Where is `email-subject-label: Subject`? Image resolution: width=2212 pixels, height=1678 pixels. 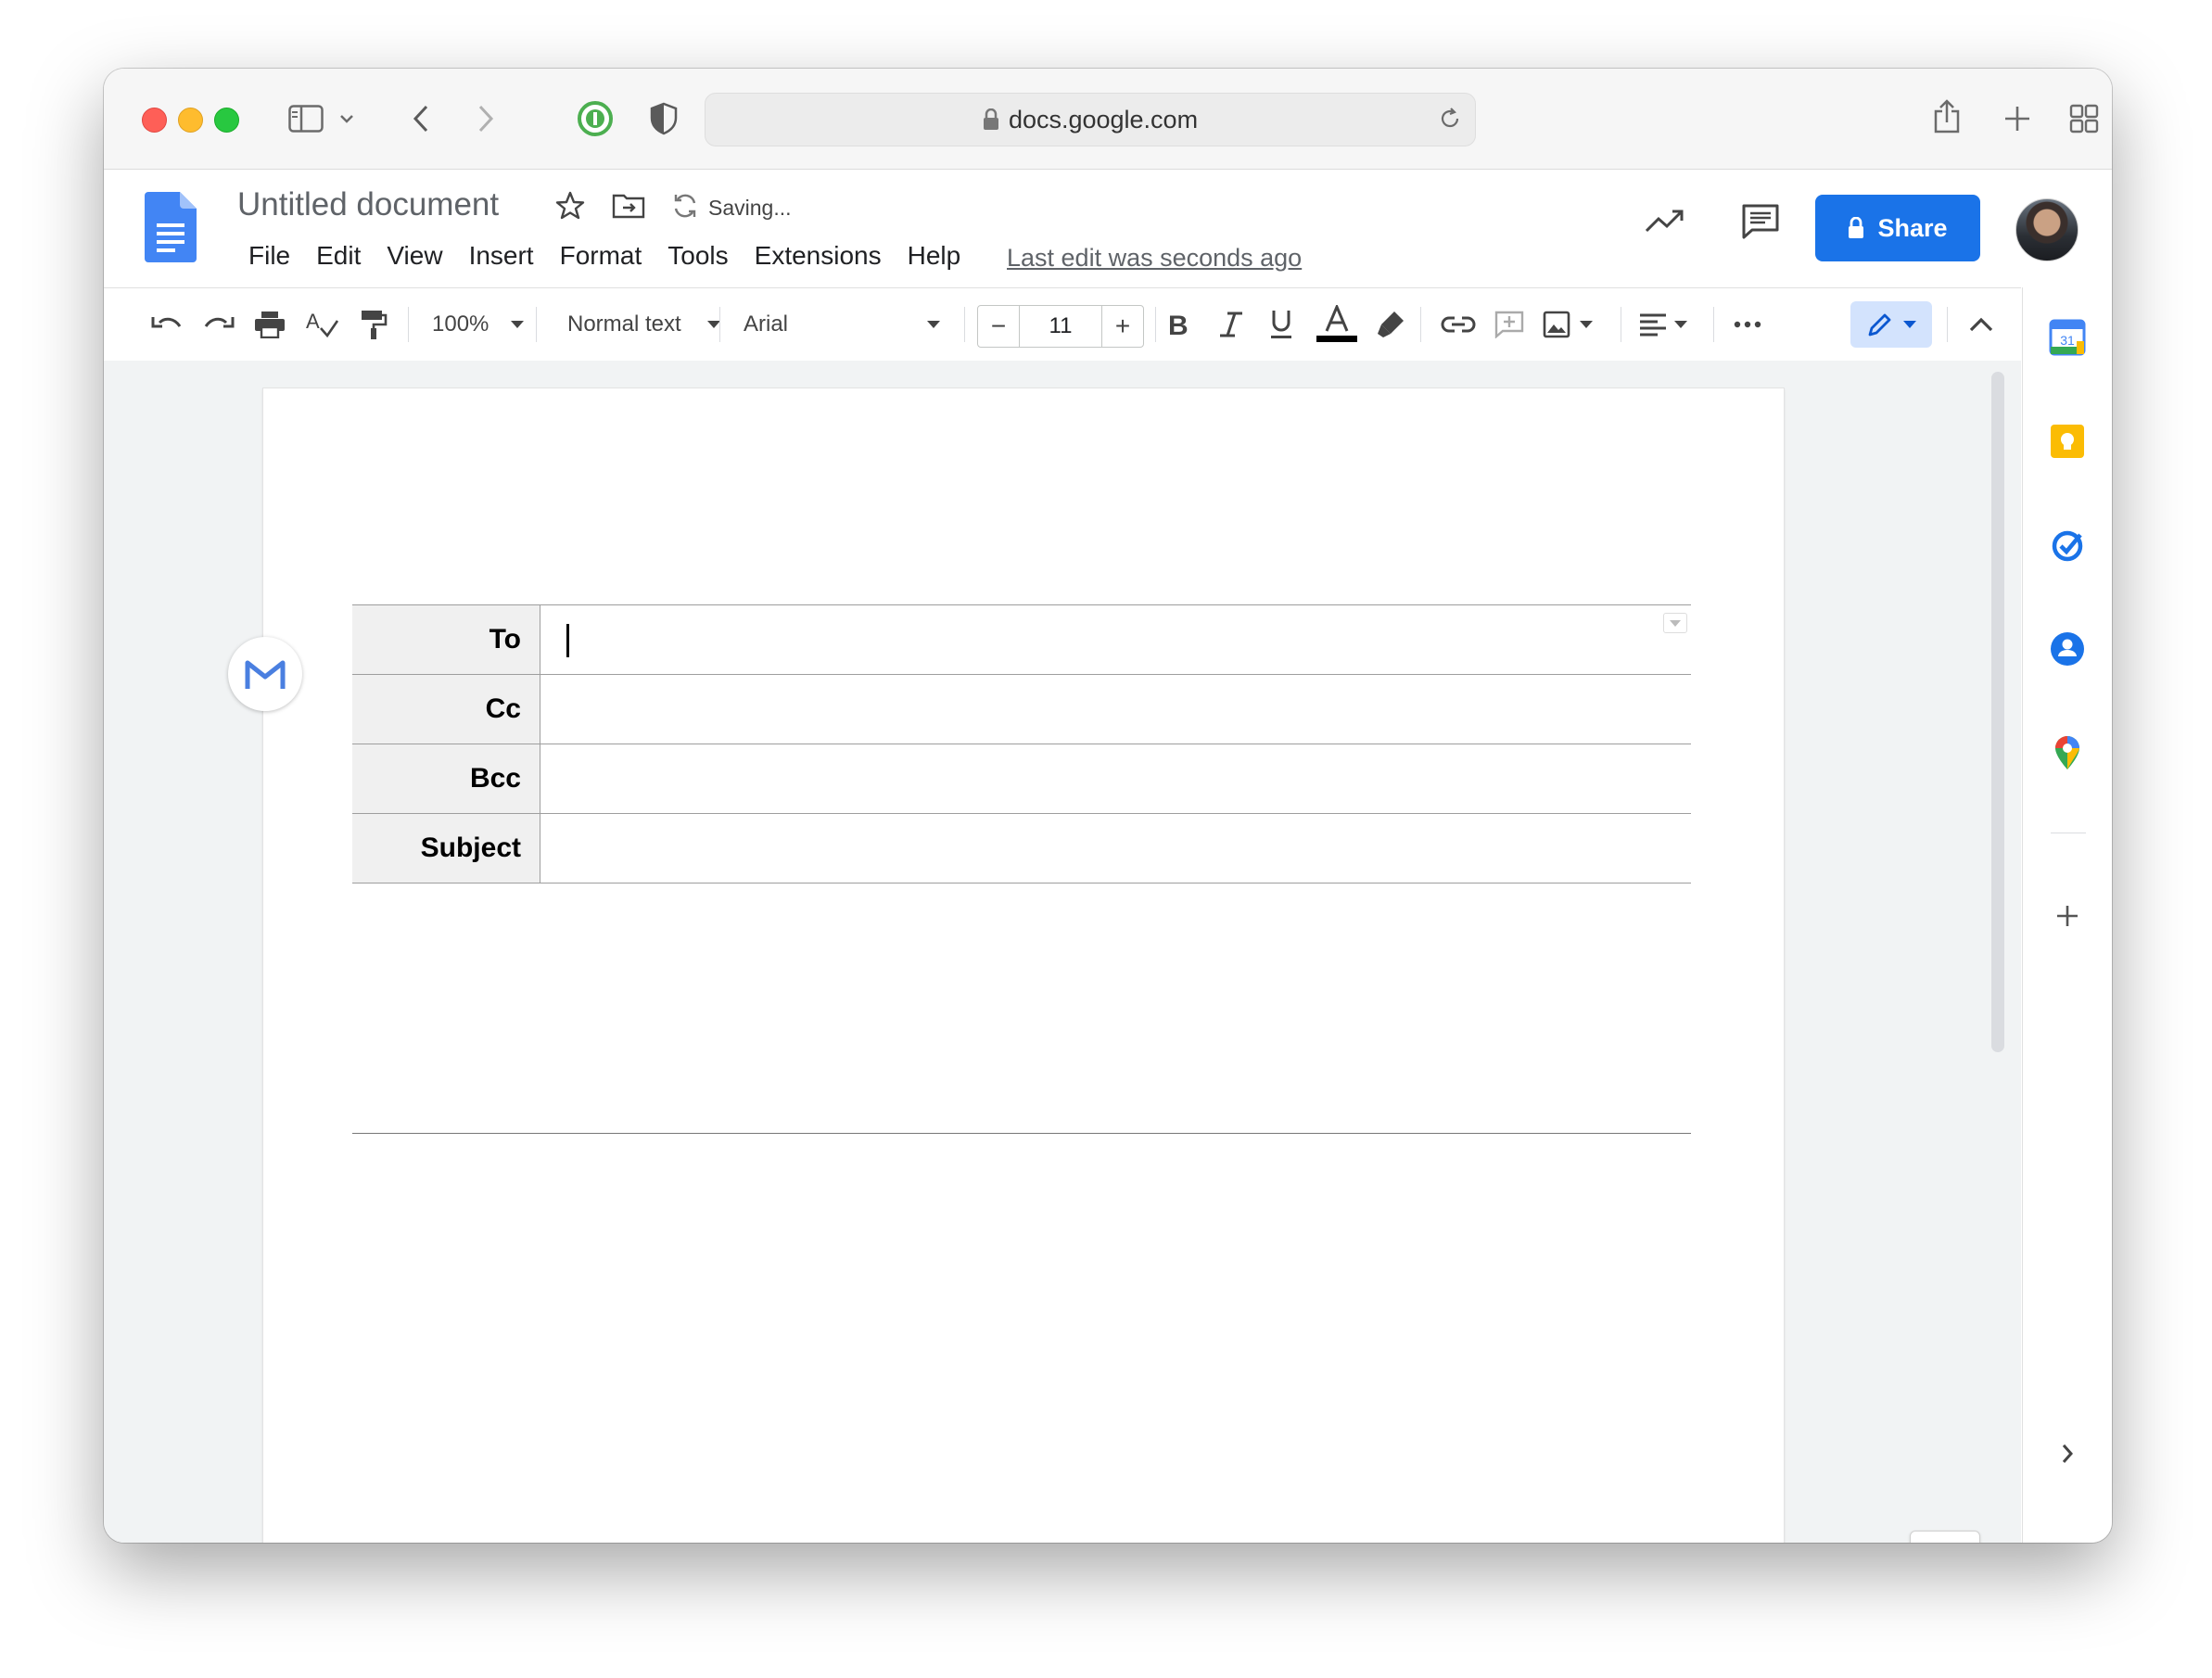 email-subject-label: Subject is located at coordinates (446, 848).